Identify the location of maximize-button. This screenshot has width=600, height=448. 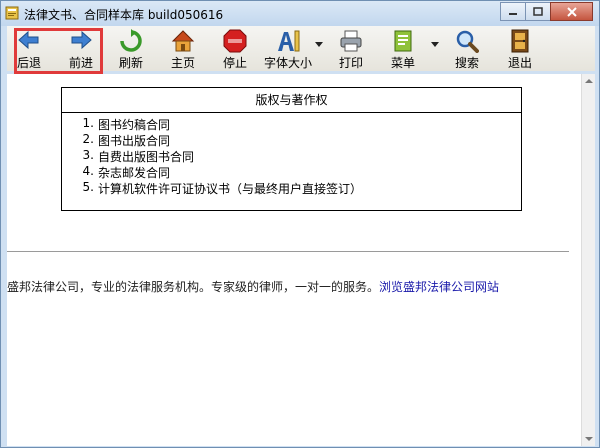
(538, 11).